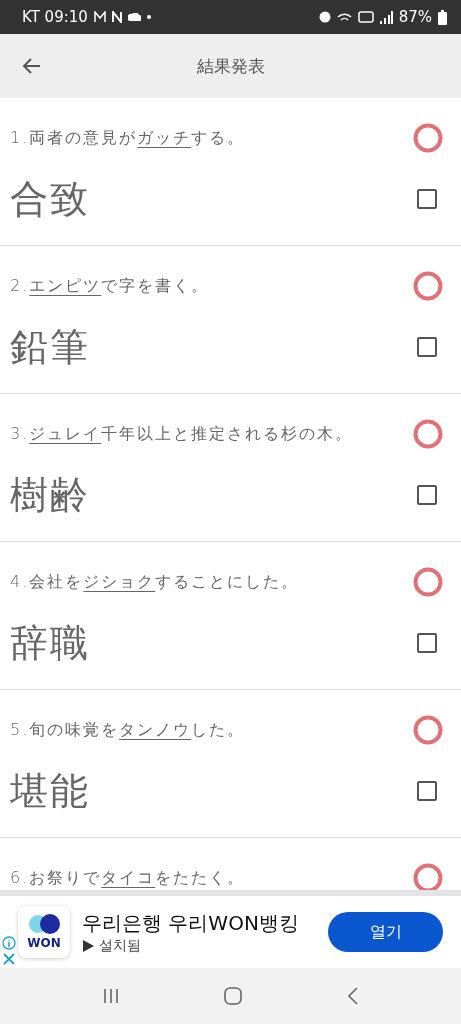 The width and height of the screenshot is (461, 1024). What do you see at coordinates (88, 945) in the screenshot?
I see `play-store-icon` at bounding box center [88, 945].